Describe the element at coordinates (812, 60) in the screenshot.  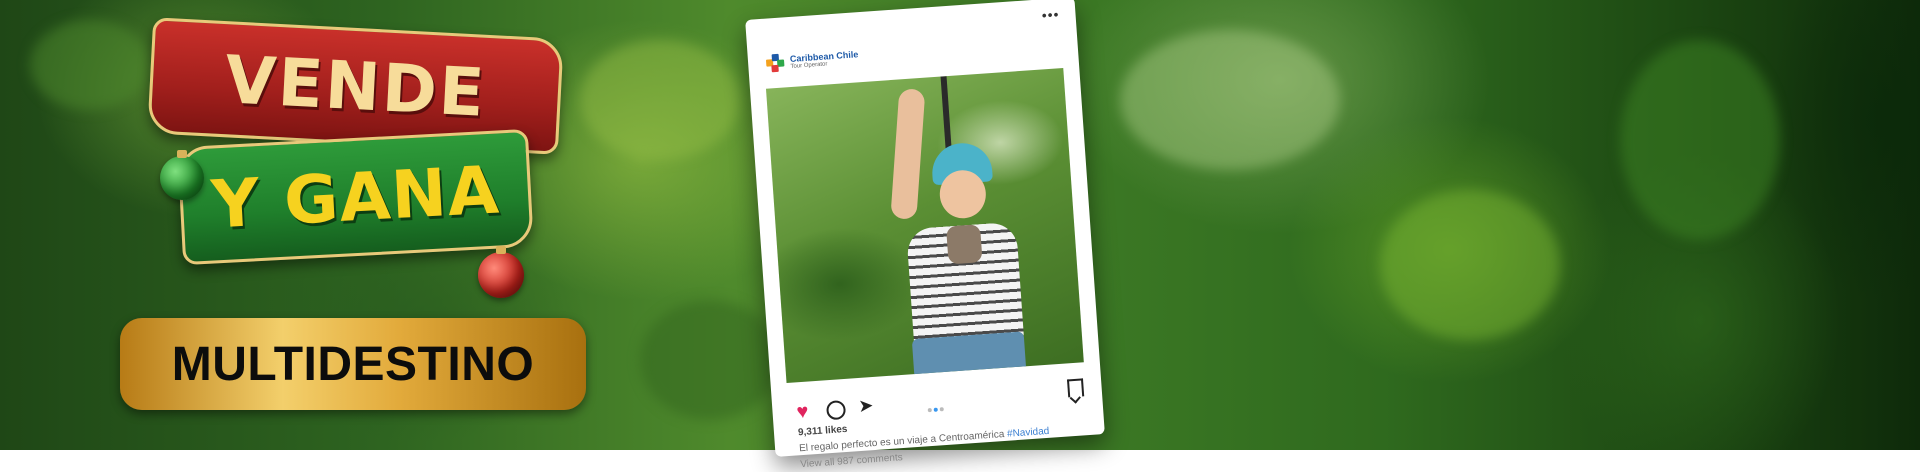
I see `brand-logo: Caribbean Chile Tour Operator` at that location.